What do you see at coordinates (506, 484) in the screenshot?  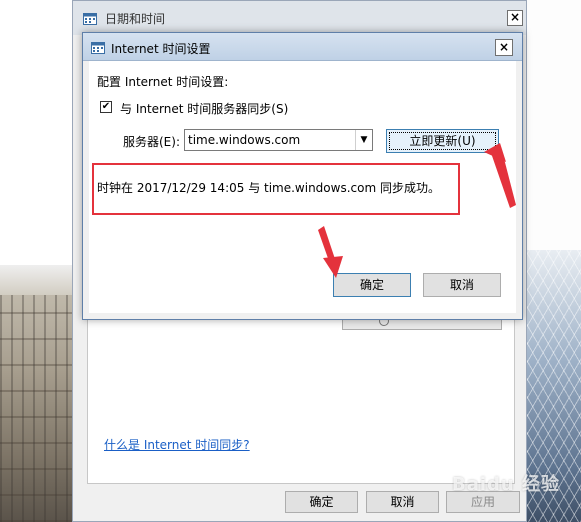 I see `watermark: Baidu 经验` at bounding box center [506, 484].